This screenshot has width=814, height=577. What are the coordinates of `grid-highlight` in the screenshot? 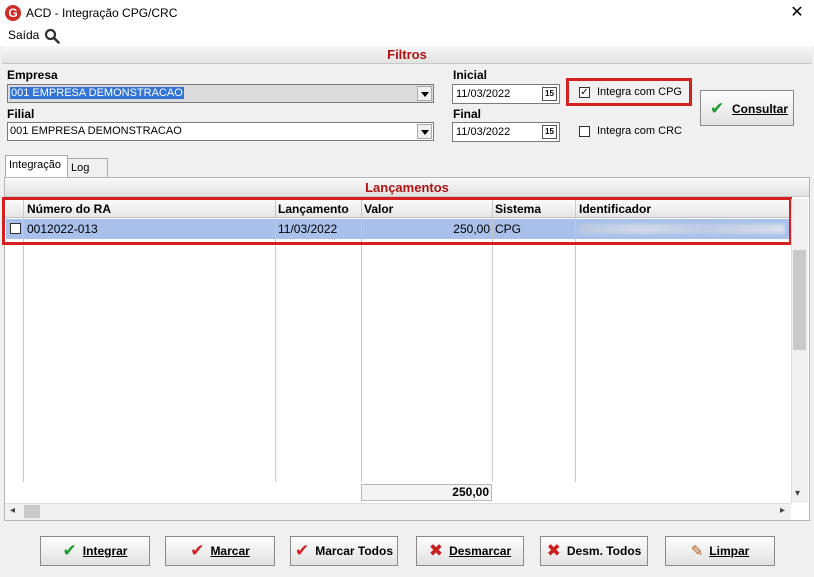 It's located at (397, 221).